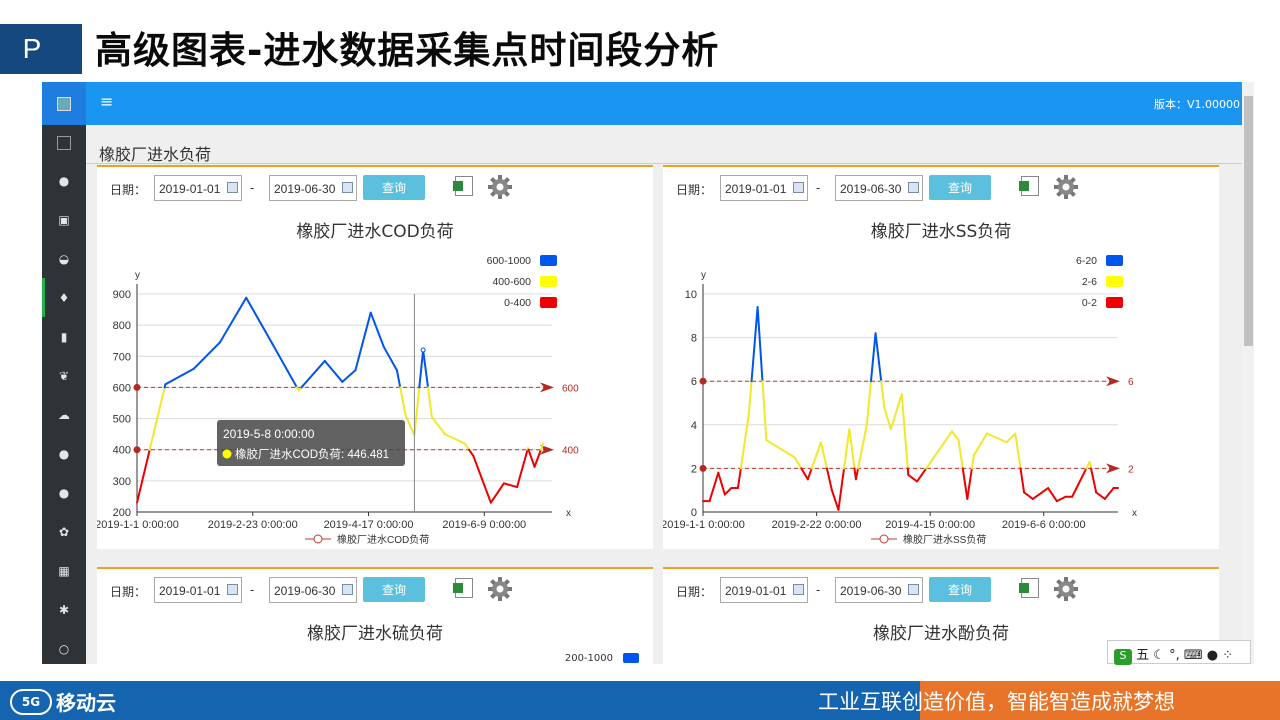 The height and width of the screenshot is (720, 1280). Describe the element at coordinates (1131, 469) in the screenshot. I see `threshold-label: 2` at that location.